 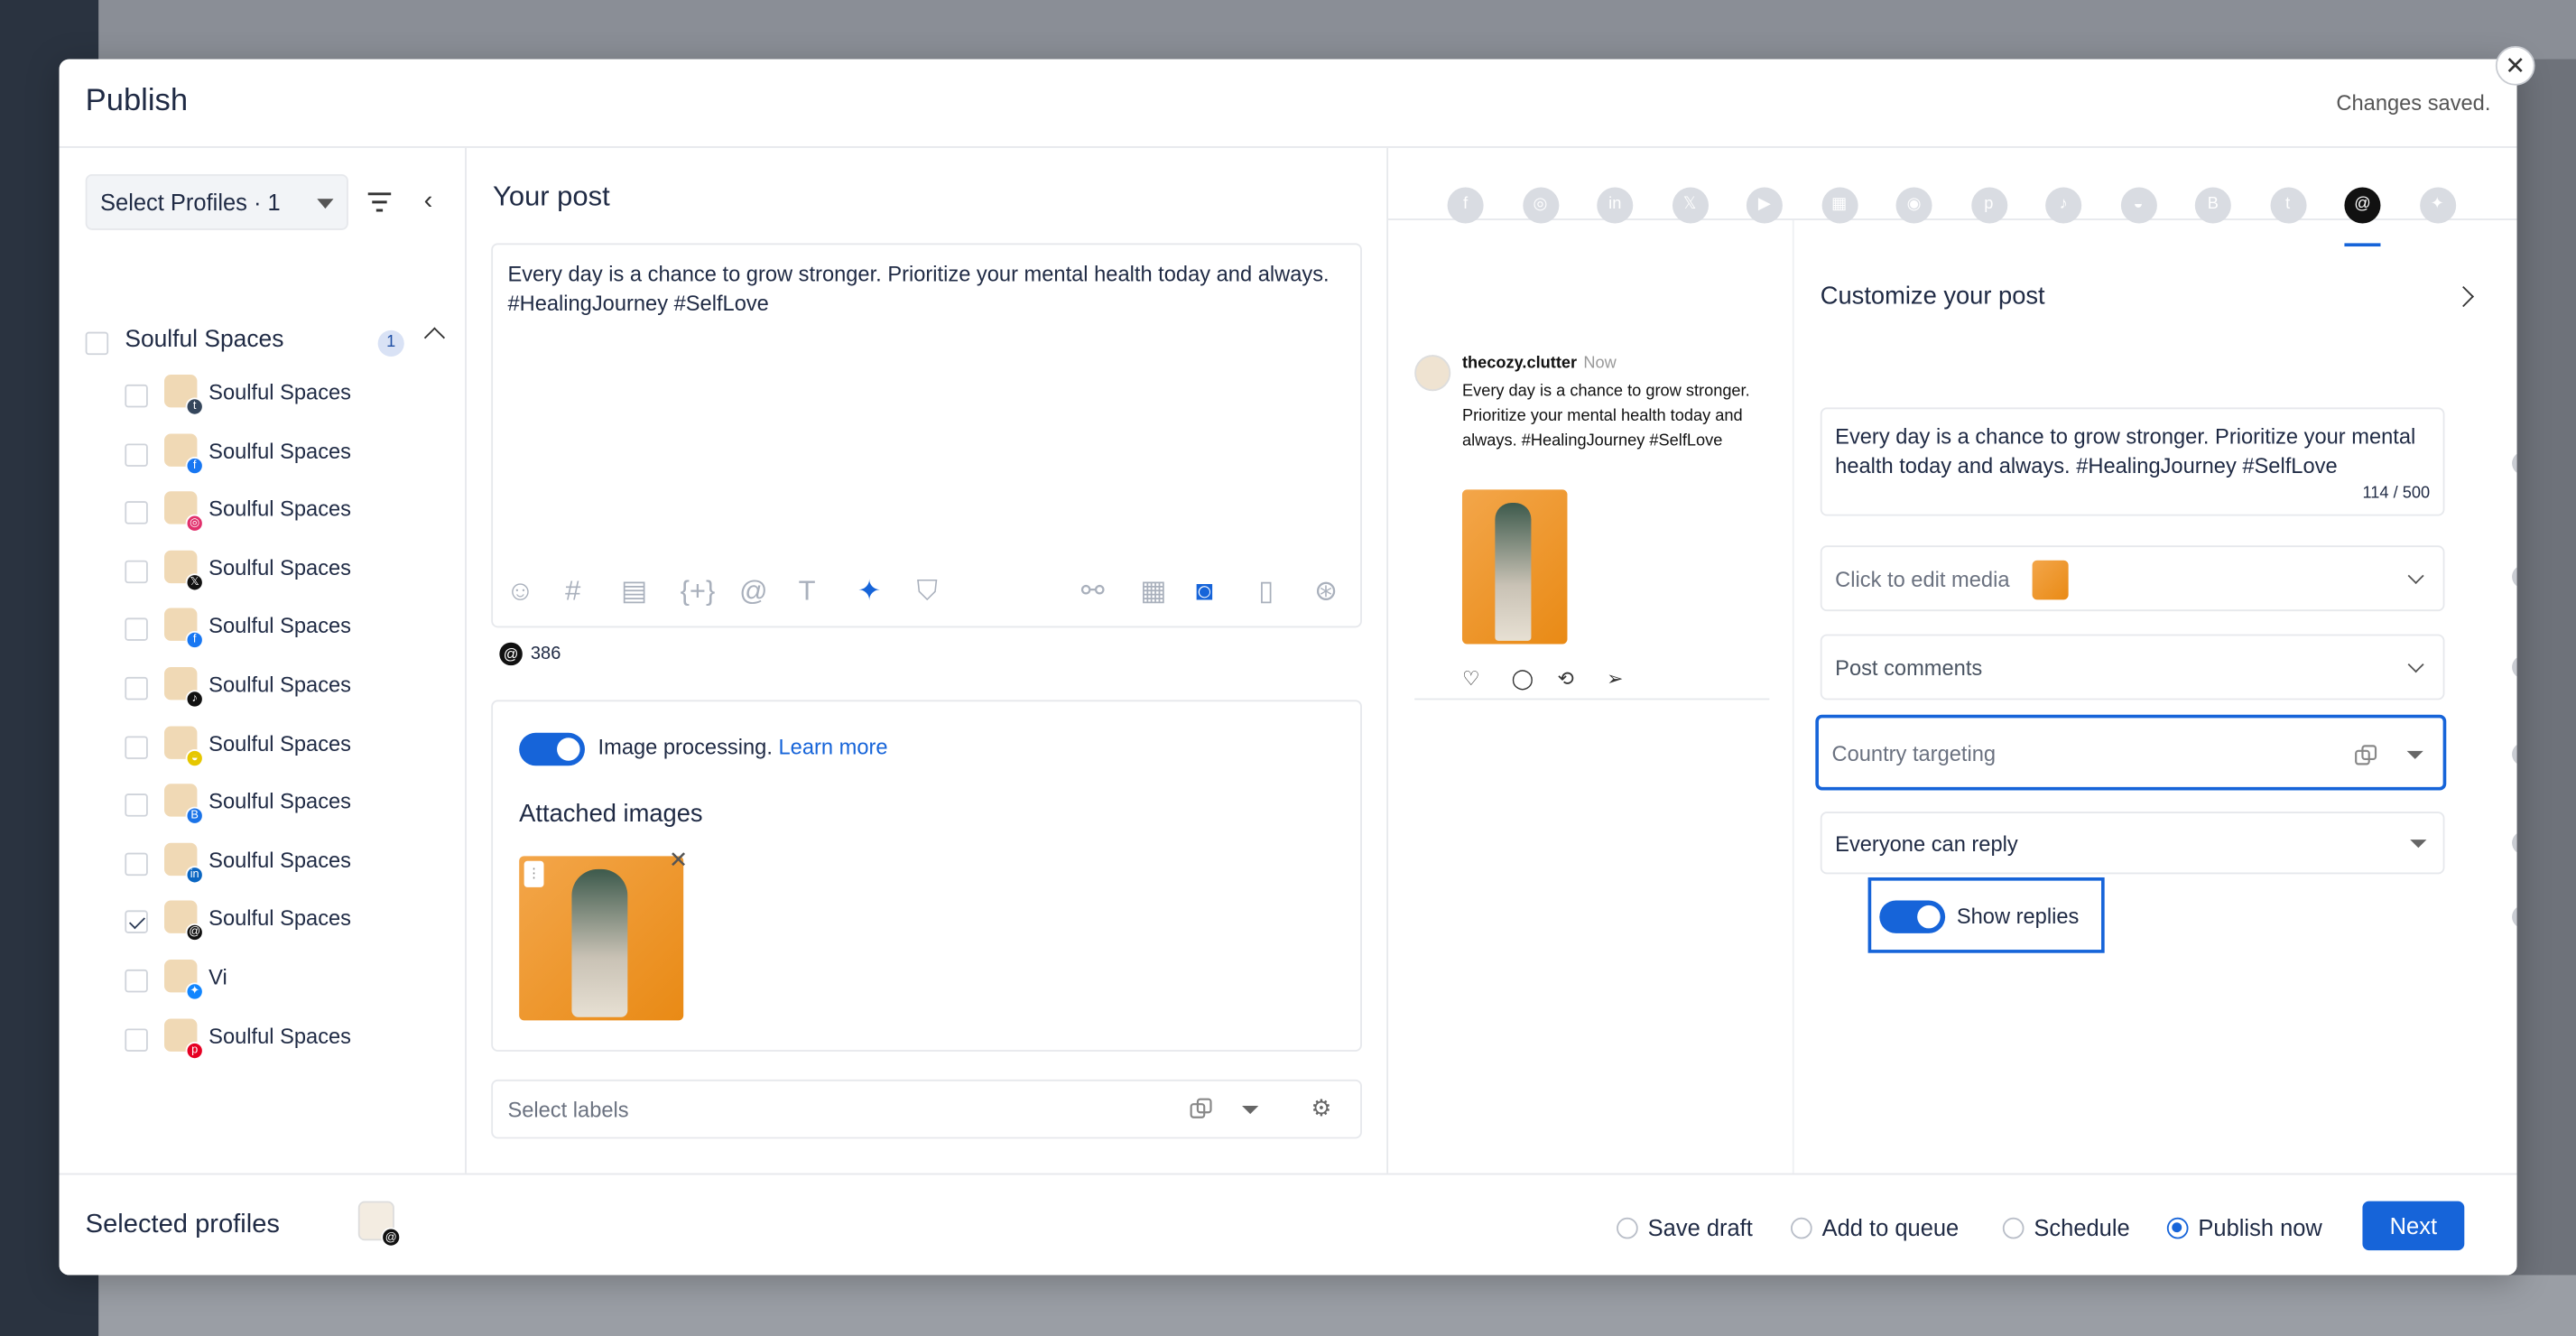 What do you see at coordinates (2437, 205) in the screenshot?
I see `tab-bluesky-icon: ✦` at bounding box center [2437, 205].